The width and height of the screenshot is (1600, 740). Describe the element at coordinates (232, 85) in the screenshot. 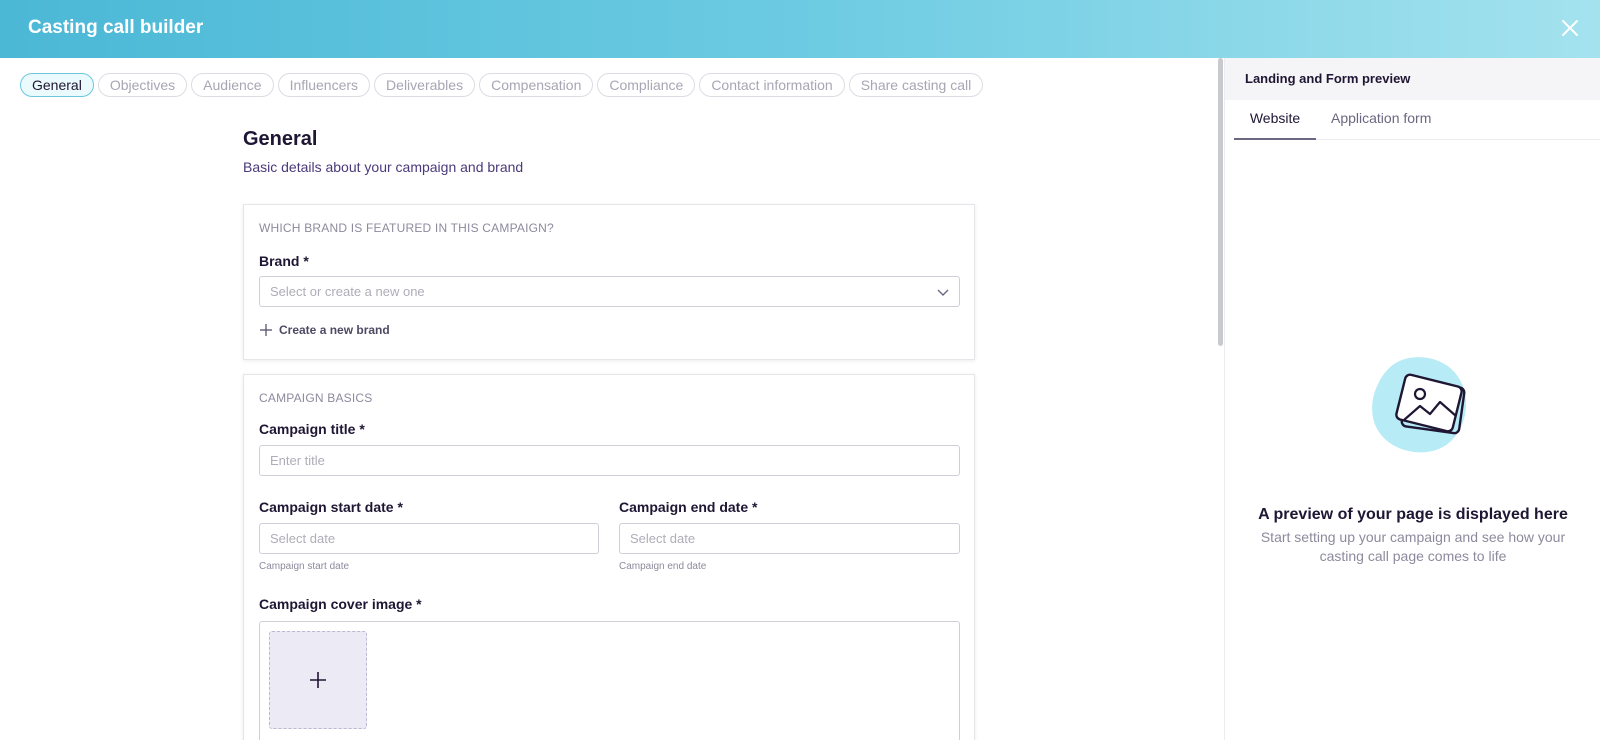

I see `tab-audience: Audience` at that location.